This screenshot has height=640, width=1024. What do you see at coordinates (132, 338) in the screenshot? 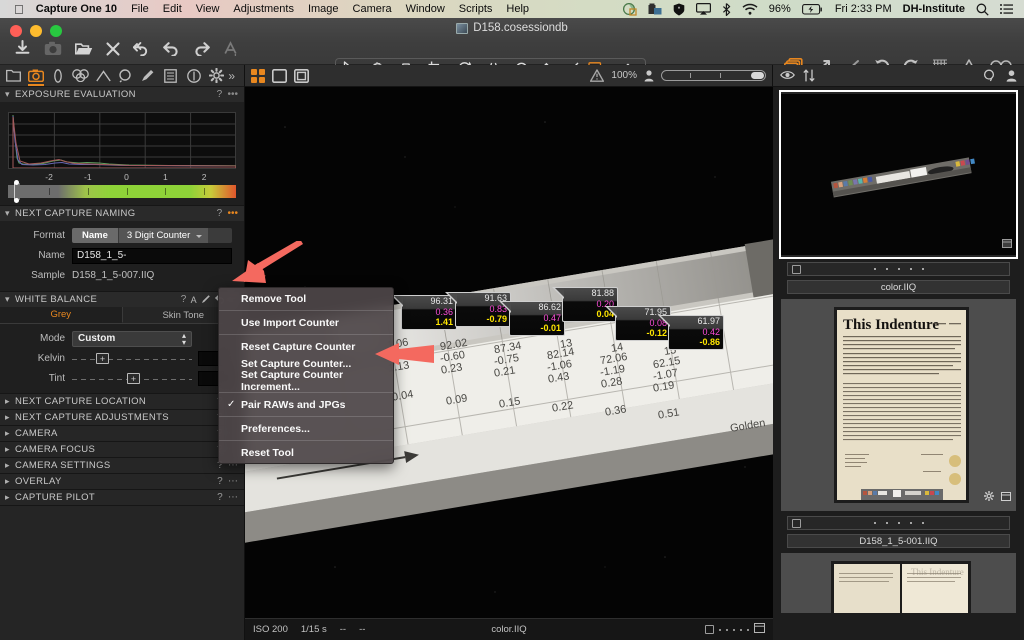
I see `mode-select: Custom ▴ ▾` at bounding box center [132, 338].